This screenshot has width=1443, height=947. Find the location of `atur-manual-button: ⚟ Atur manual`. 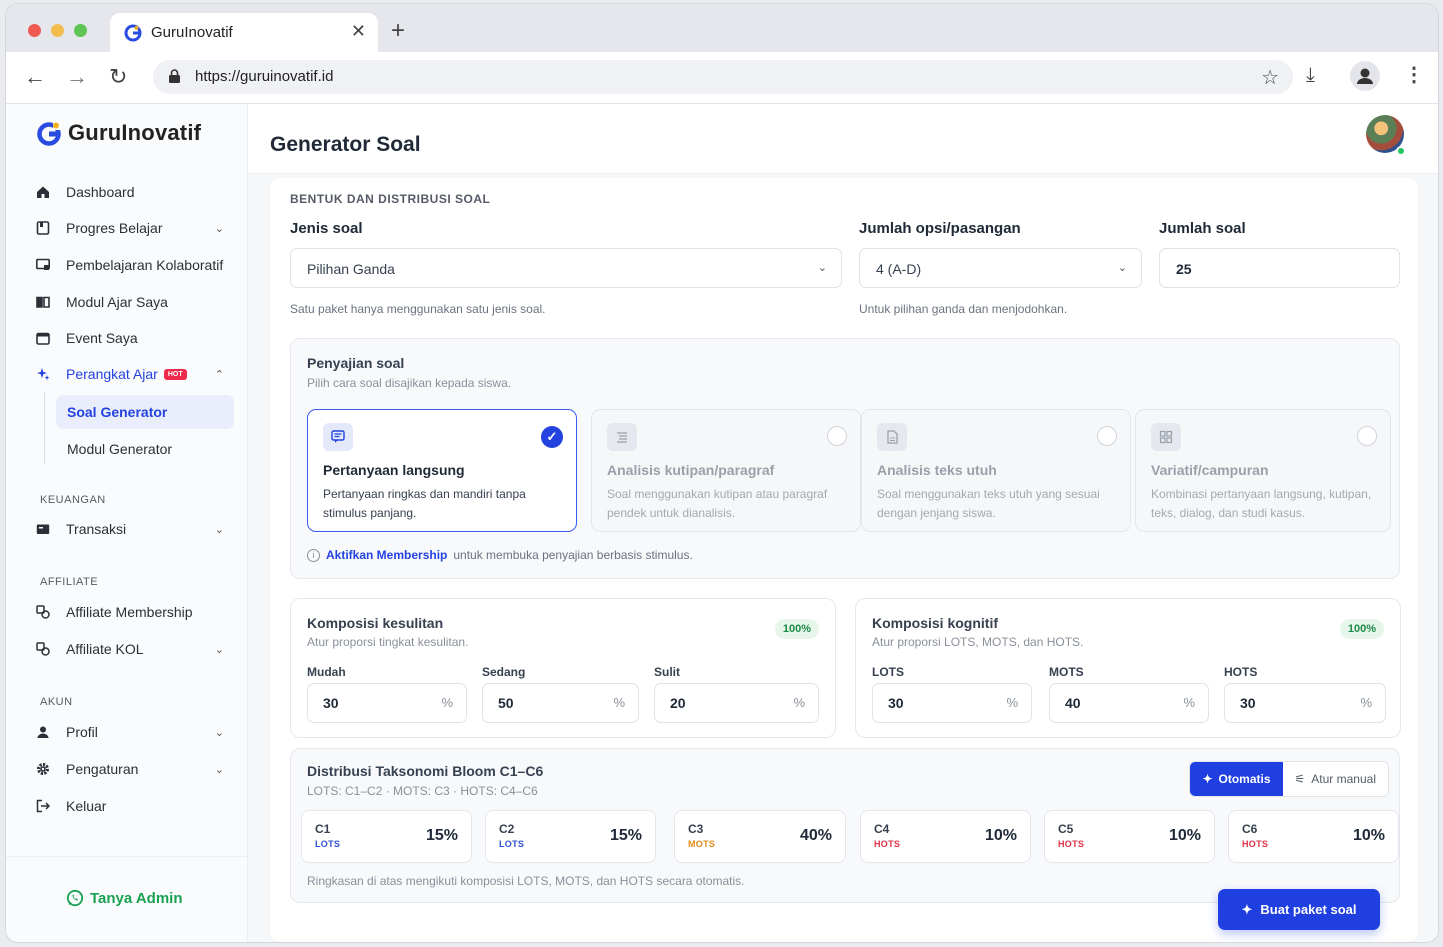

atur-manual-button: ⚟ Atur manual is located at coordinates (1335, 779).